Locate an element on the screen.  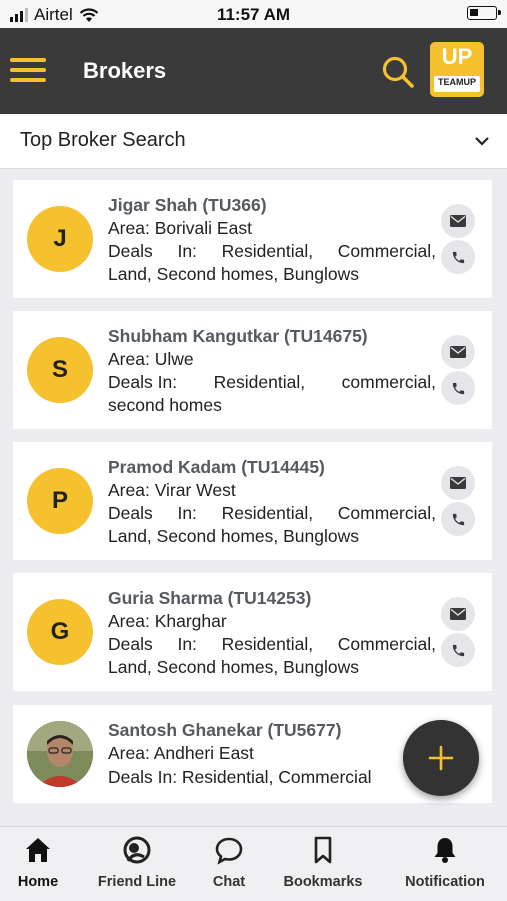
nav-label: Friend Line is located at coordinates (137, 882).